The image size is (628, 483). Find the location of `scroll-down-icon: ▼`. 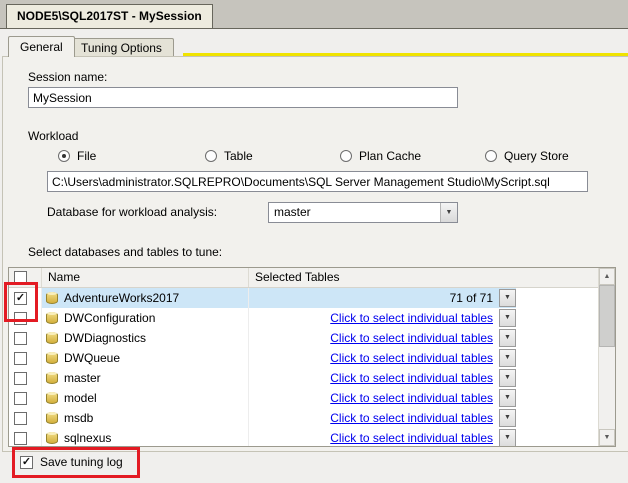

scroll-down-icon: ▼ is located at coordinates (607, 437).